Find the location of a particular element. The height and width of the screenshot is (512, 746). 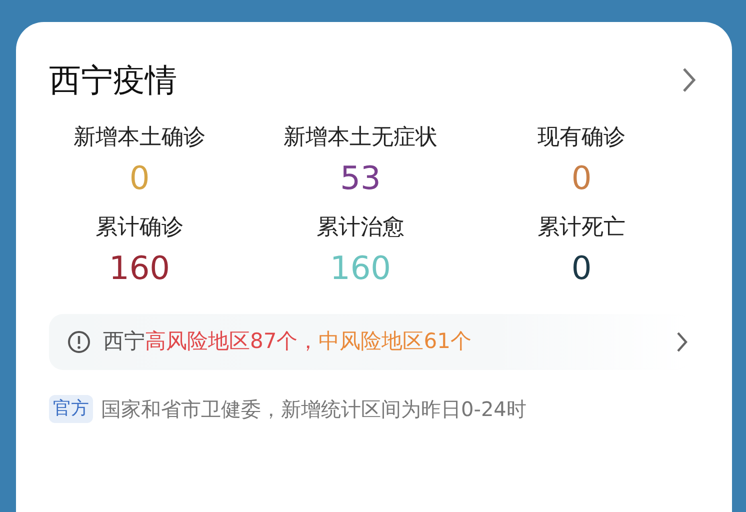

stat-value: 53 is located at coordinates (360, 178).